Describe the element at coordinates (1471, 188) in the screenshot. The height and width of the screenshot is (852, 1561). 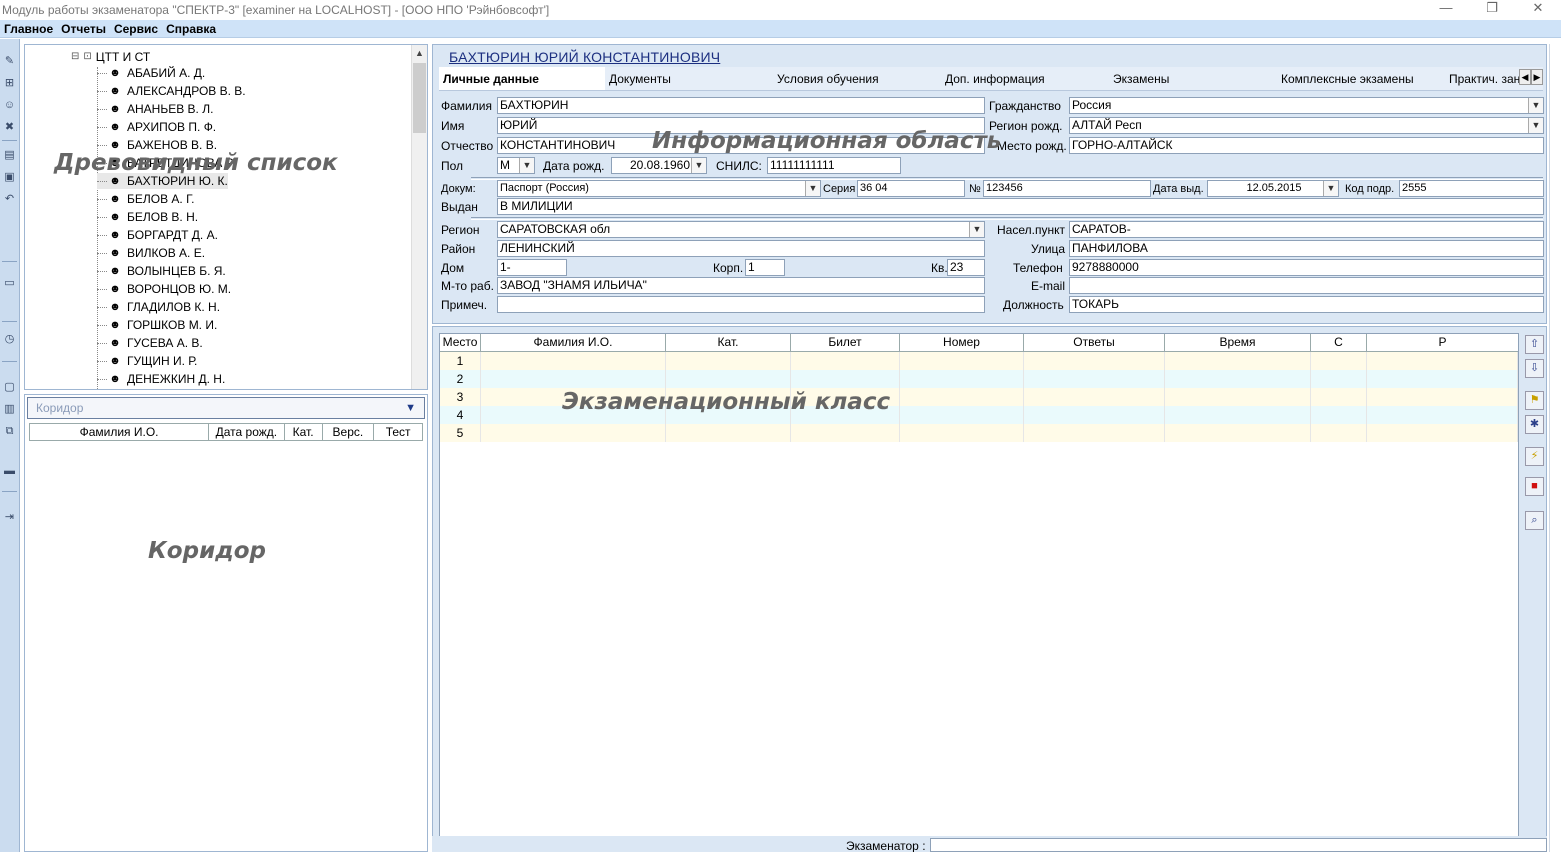
I see `dept-code-field: 2555` at that location.